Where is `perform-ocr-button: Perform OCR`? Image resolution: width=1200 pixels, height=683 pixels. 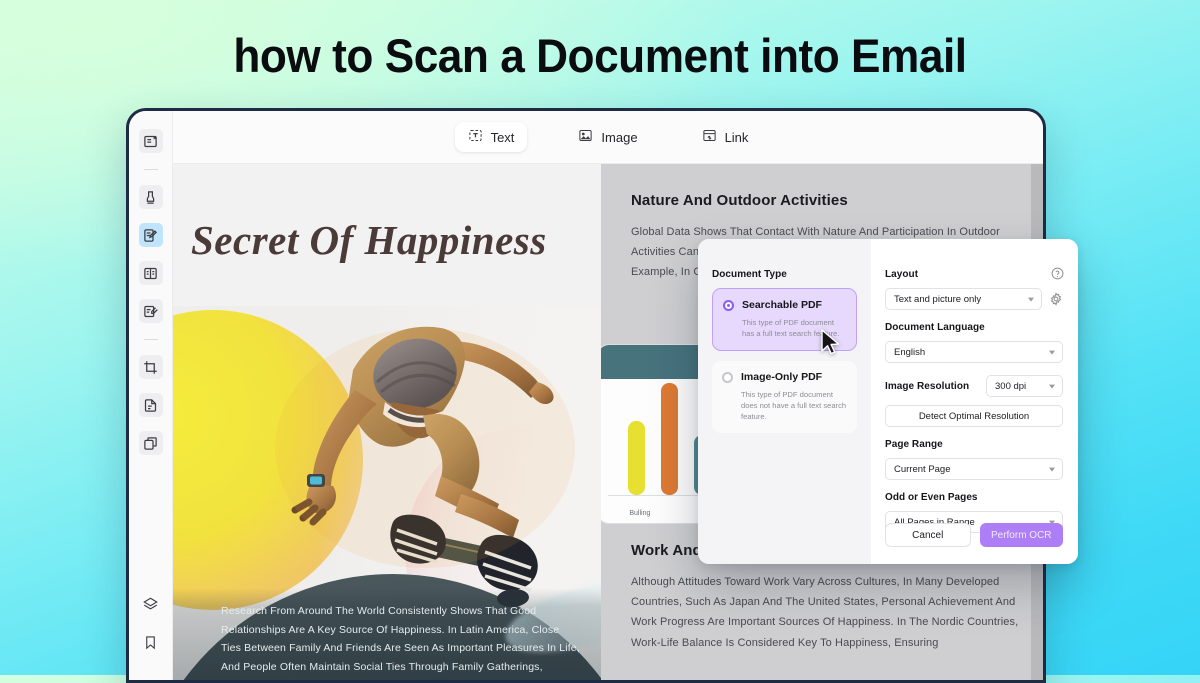
perform-ocr-button: Perform OCR is located at coordinates (1021, 535).